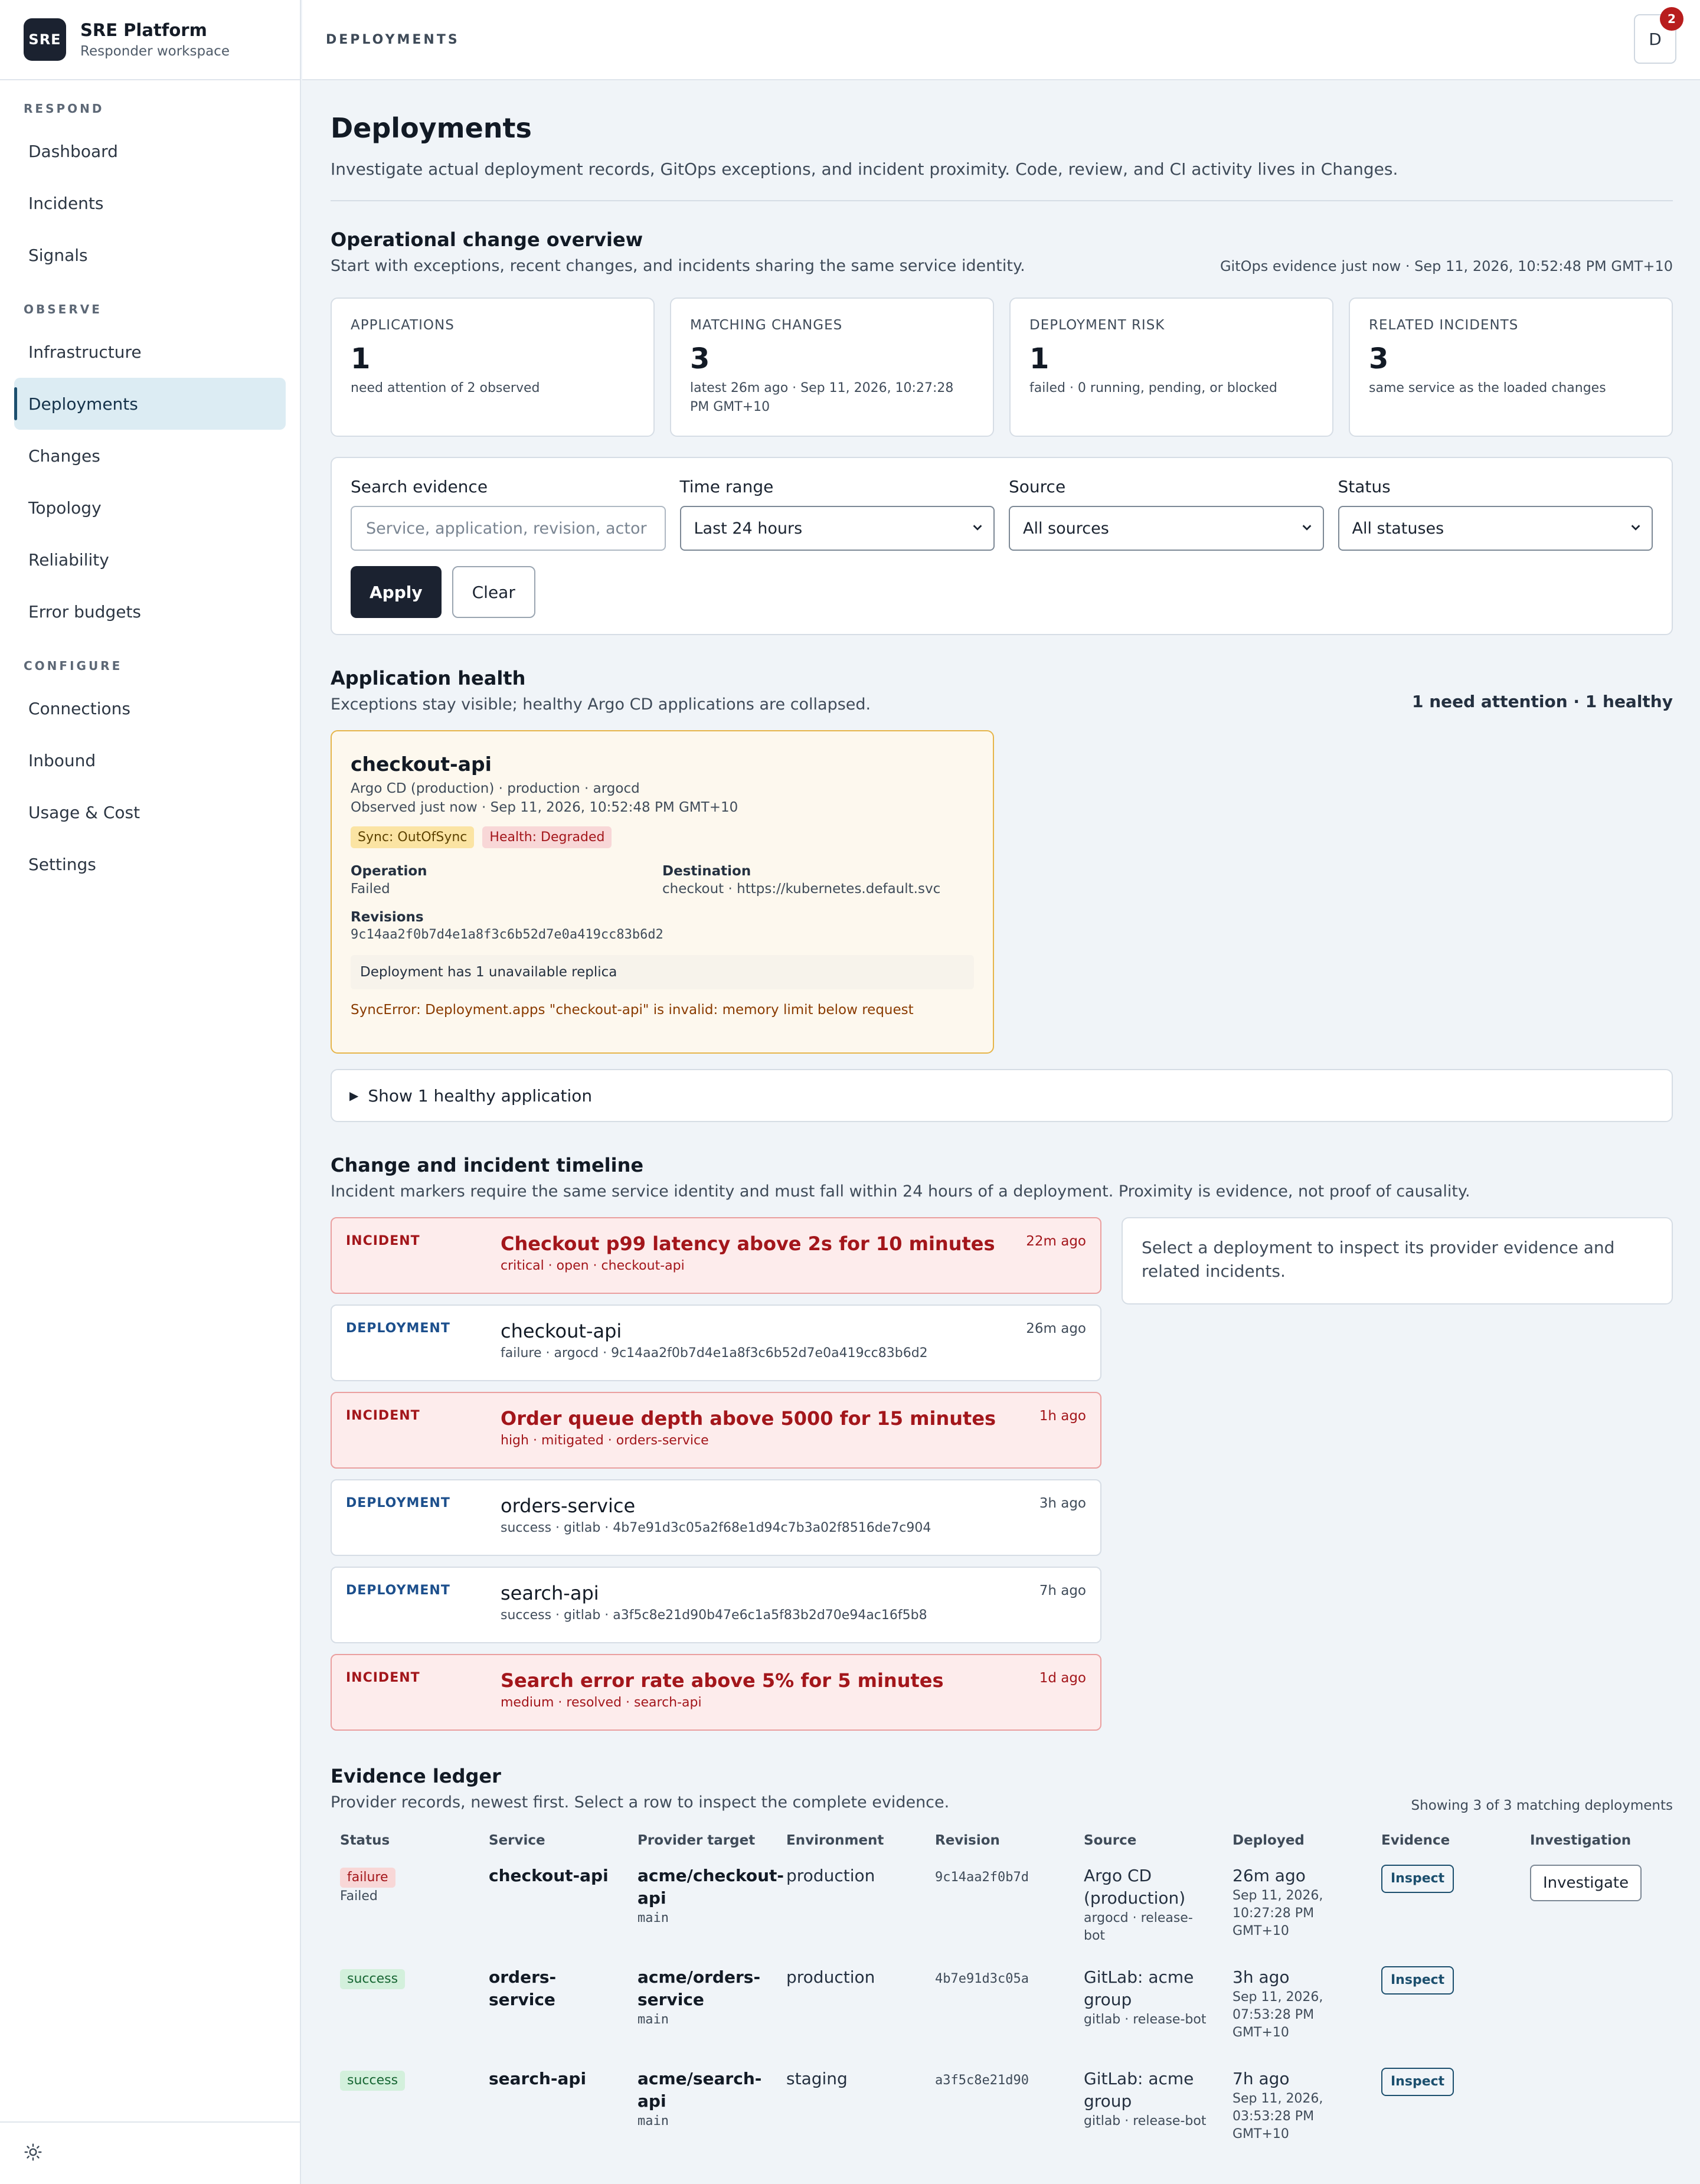 Image resolution: width=1700 pixels, height=2184 pixels. What do you see at coordinates (722, 1680) in the screenshot?
I see `timeline-title: Search error rate above 5% for 5 minutes` at bounding box center [722, 1680].